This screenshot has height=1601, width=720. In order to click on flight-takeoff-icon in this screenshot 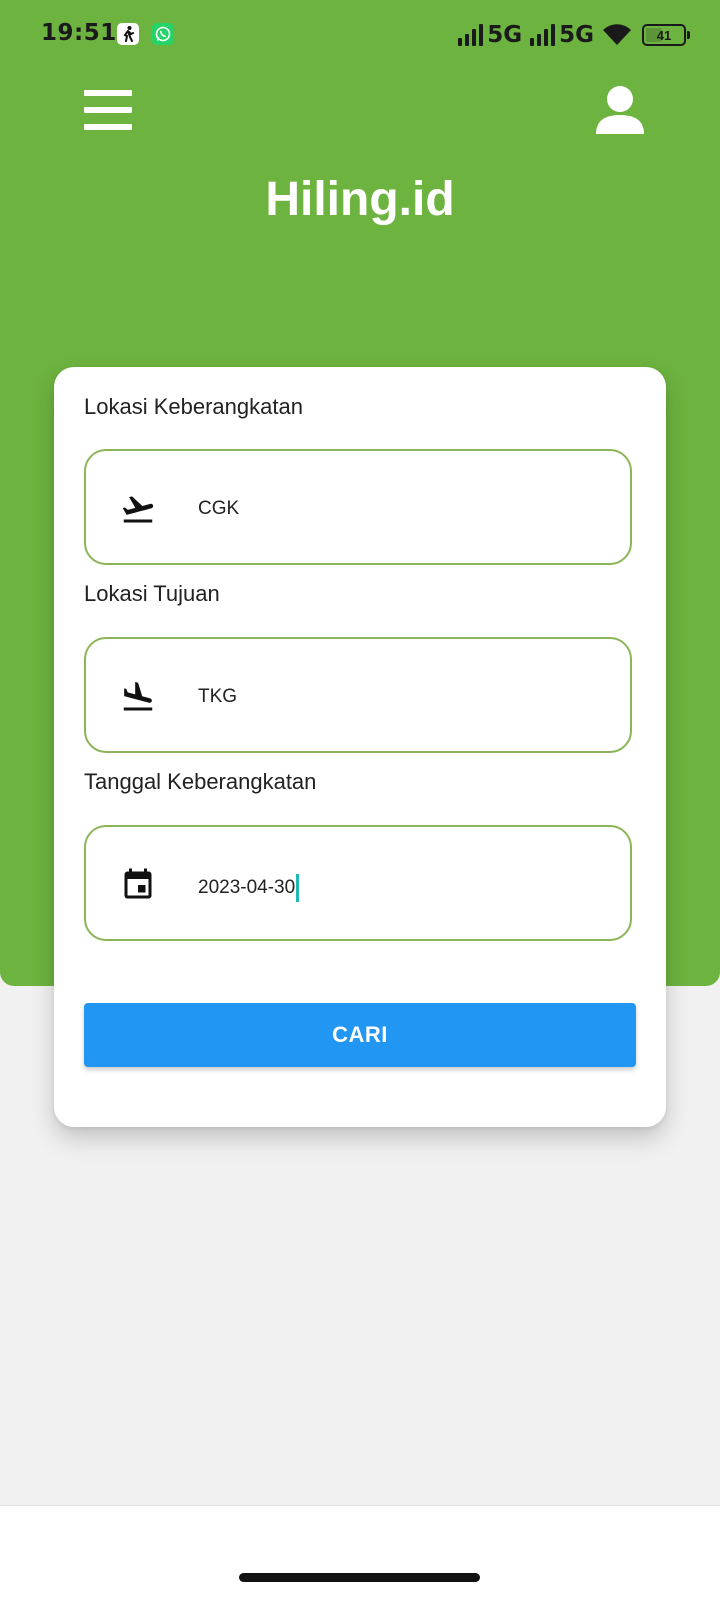, I will do `click(138, 509)`.